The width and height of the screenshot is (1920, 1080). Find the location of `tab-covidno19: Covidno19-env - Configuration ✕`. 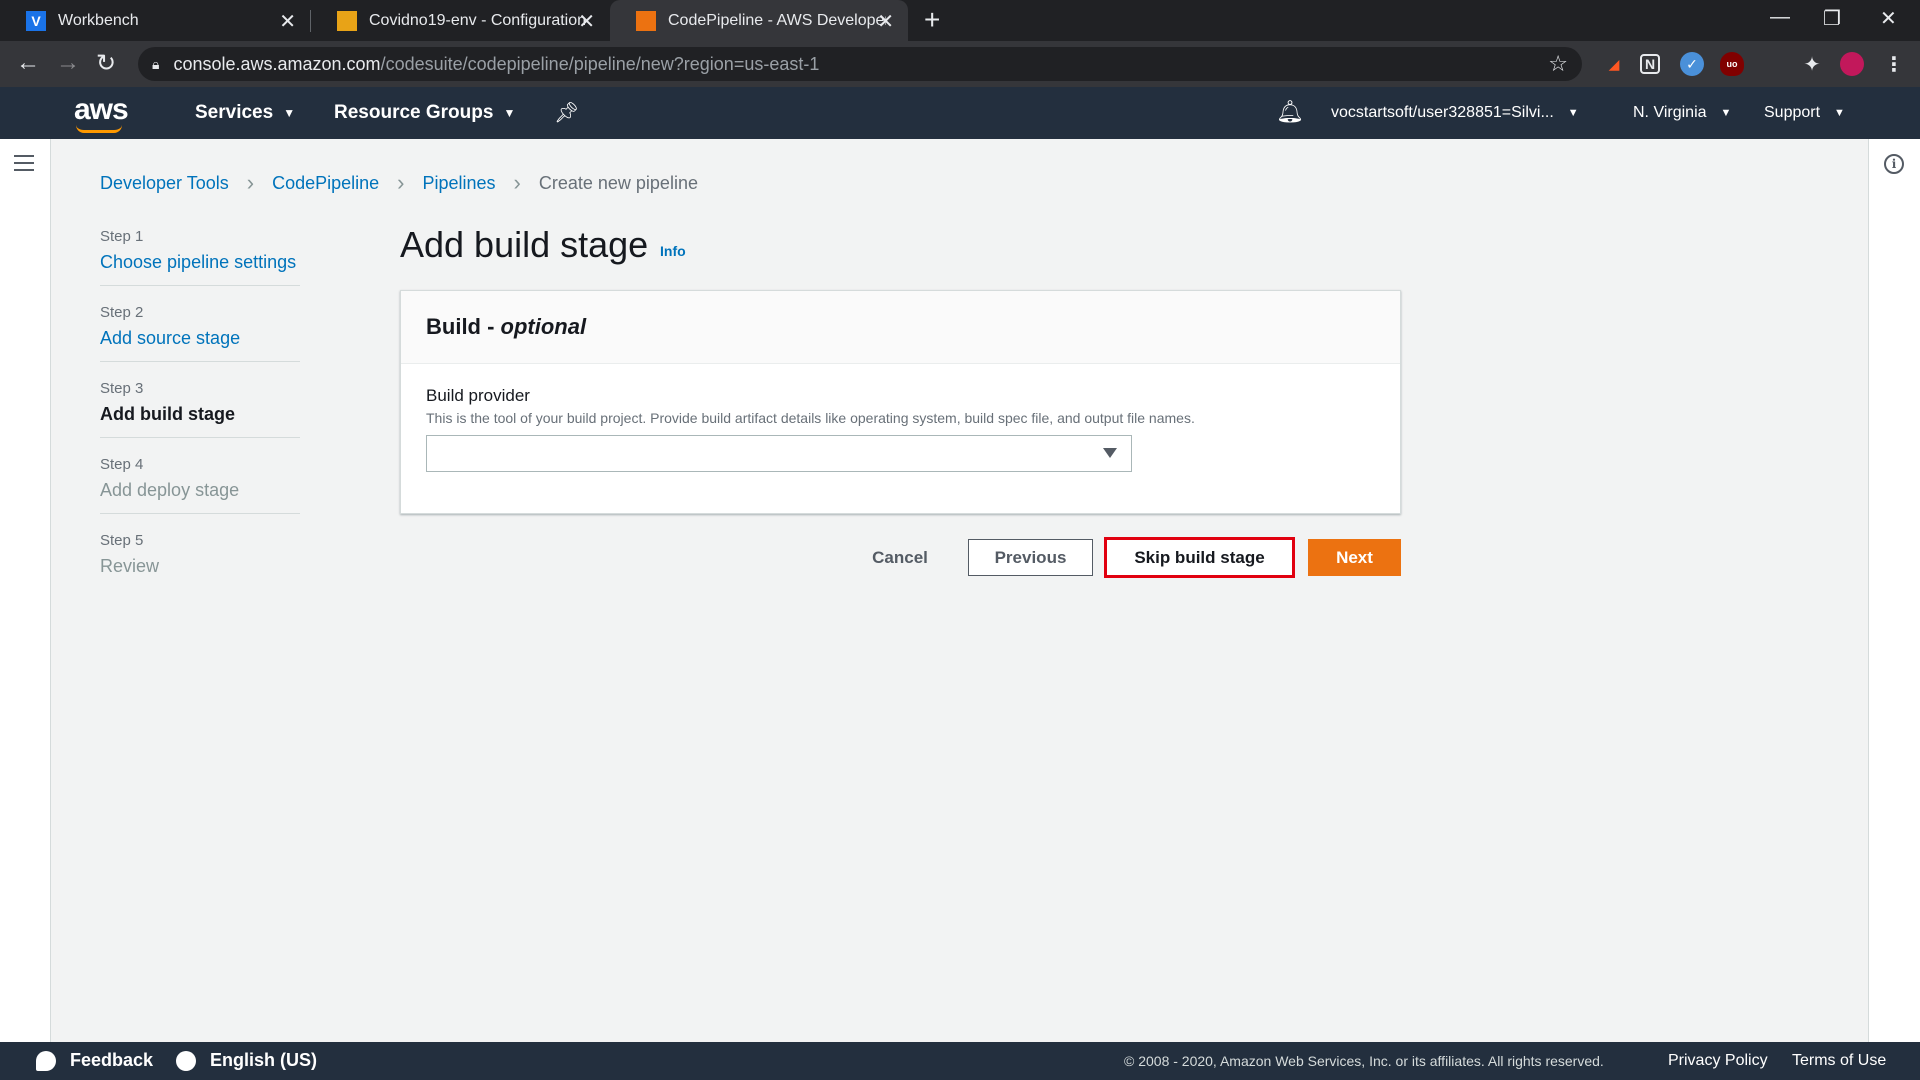

tab-covidno19: Covidno19-env - Configuration ✕ is located at coordinates (460, 20).